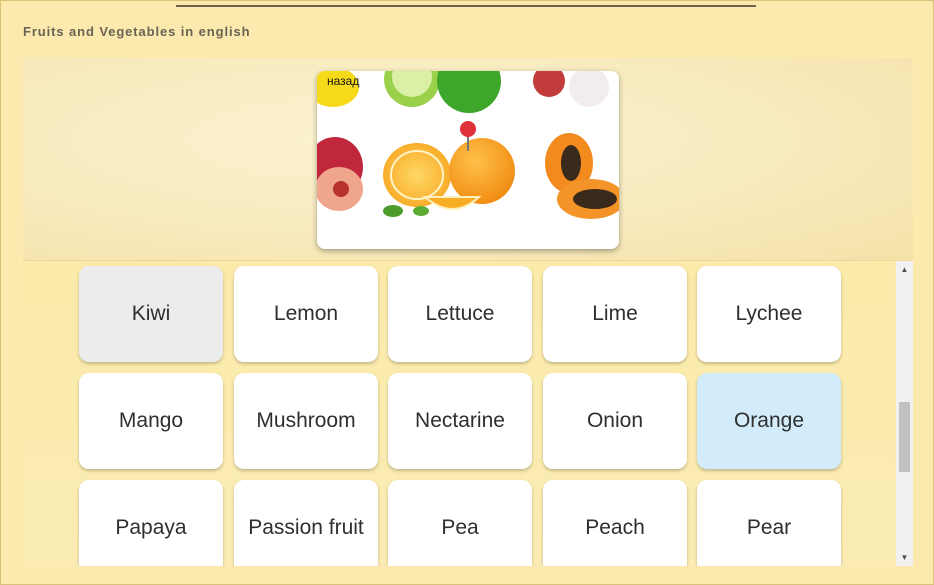  I want to click on orange-whole-shape, so click(482, 171).